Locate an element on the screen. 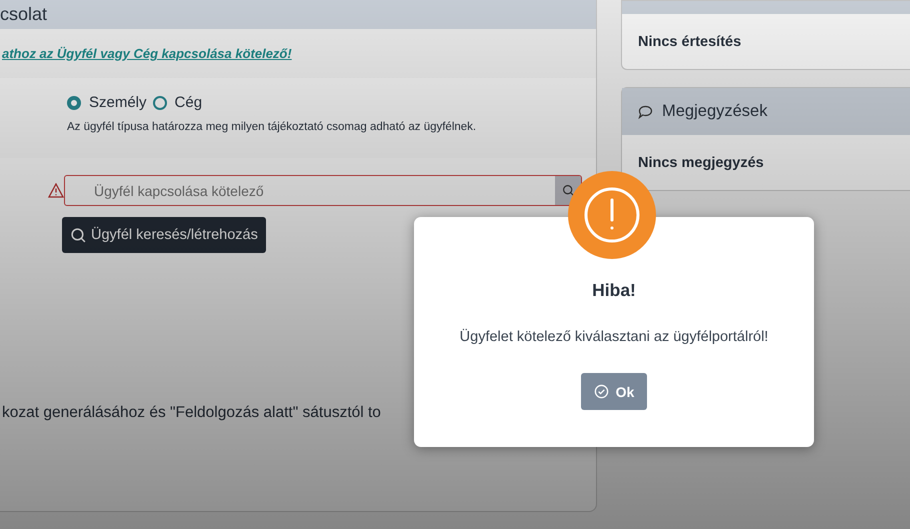 The width and height of the screenshot is (910, 529). dialog-message: Ügyfelet kötelező kiválasztani az ügyfélportálról! is located at coordinates (614, 337).